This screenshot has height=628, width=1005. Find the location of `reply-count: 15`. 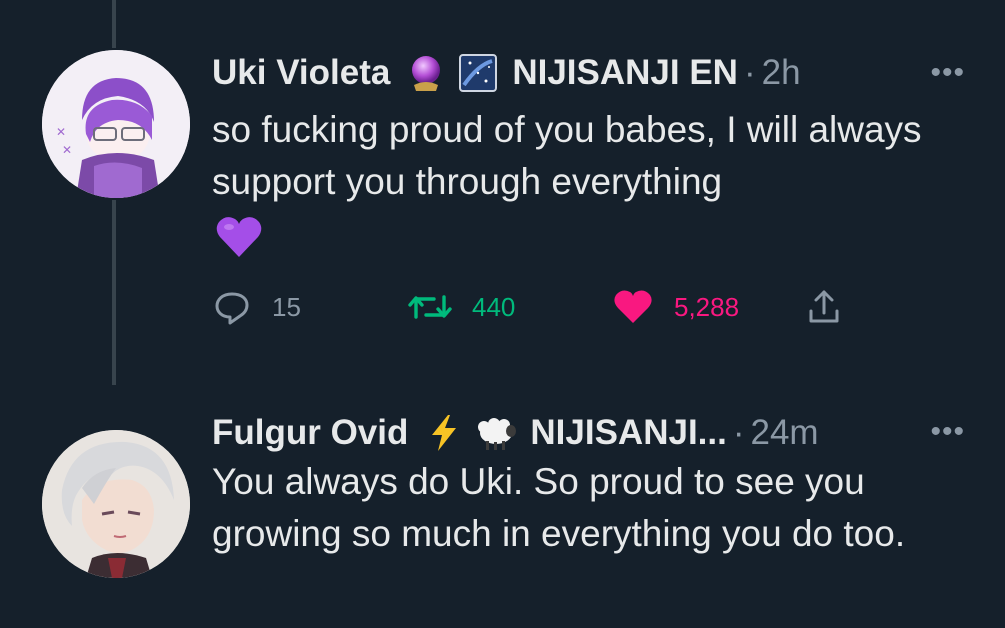

reply-count: 15 is located at coordinates (286, 306).